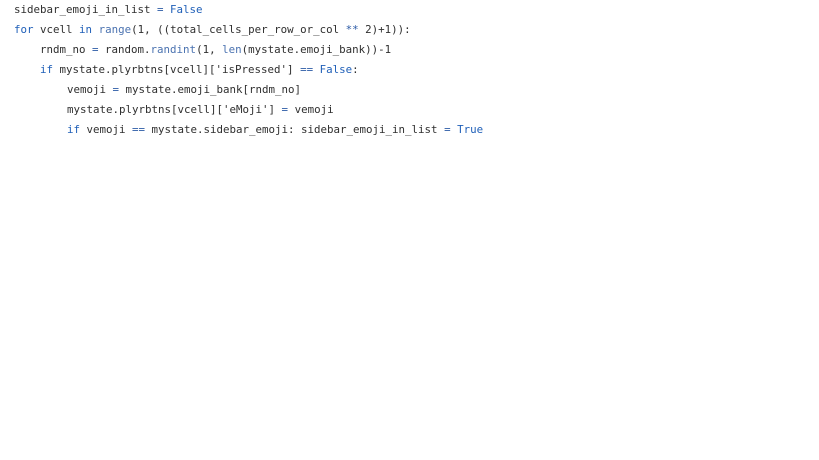 This screenshot has height=460, width=819. Describe the element at coordinates (86, 29) in the screenshot. I see `code-token: in` at that location.